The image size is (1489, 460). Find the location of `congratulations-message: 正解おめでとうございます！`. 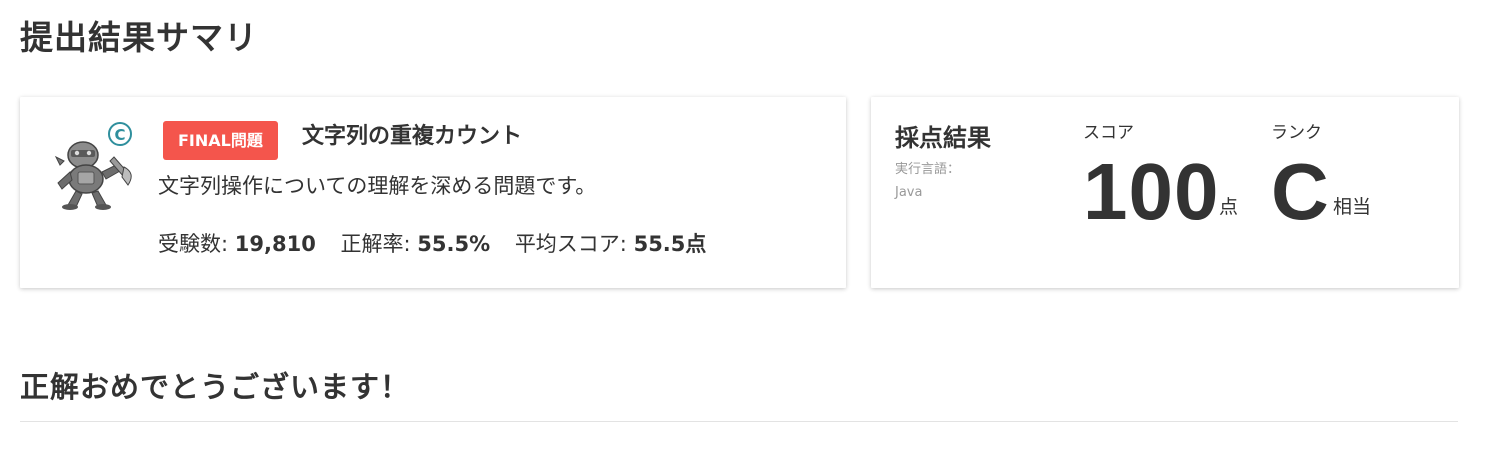

congratulations-message: 正解おめでとうございます！ is located at coordinates (215, 387).